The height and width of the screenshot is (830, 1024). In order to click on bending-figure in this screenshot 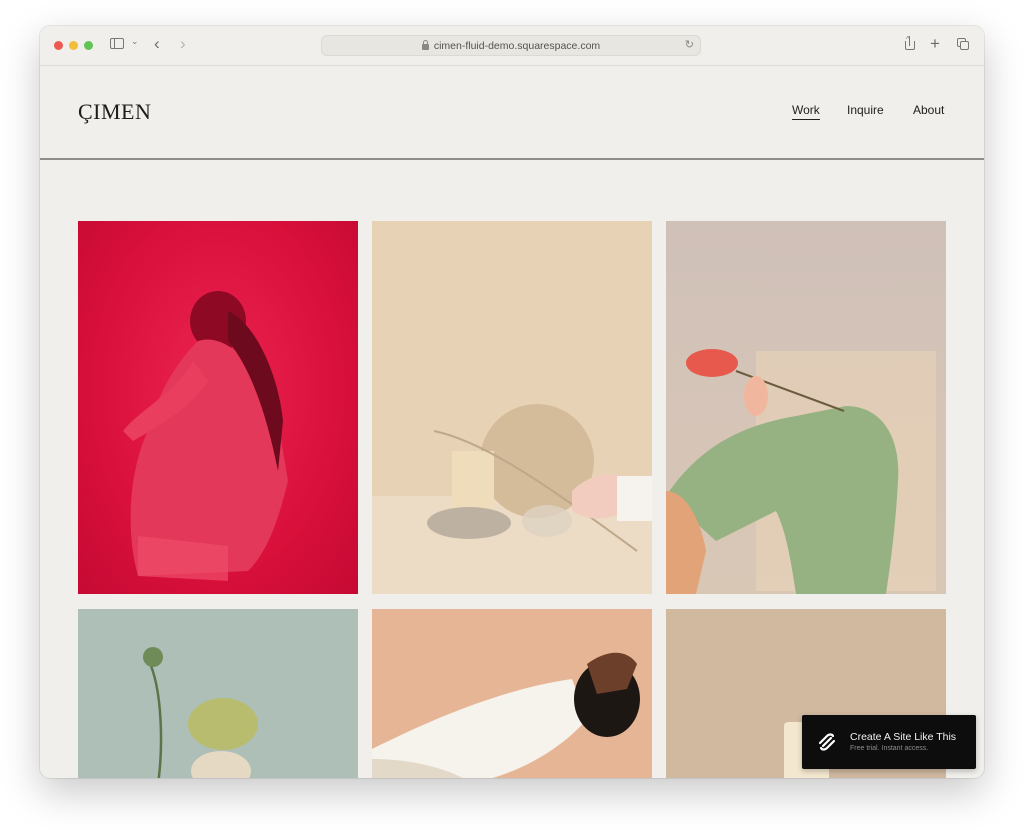, I will do `click(801, 471)`.